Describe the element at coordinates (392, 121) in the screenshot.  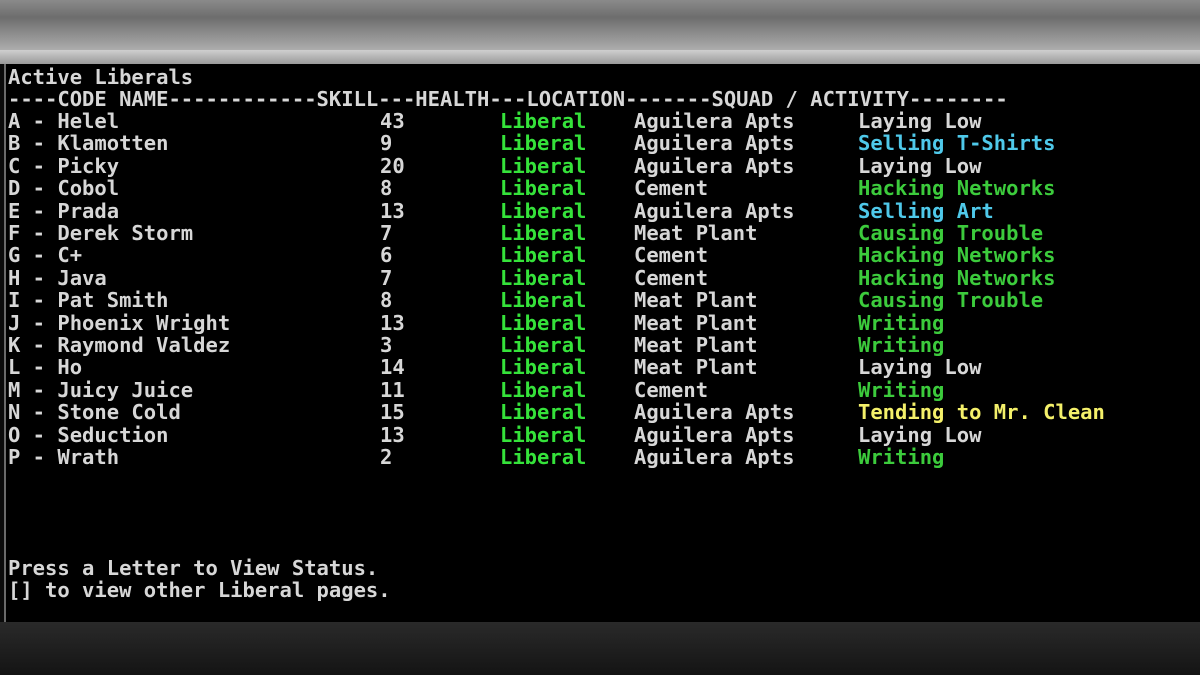
I see `skill-value: 43` at that location.